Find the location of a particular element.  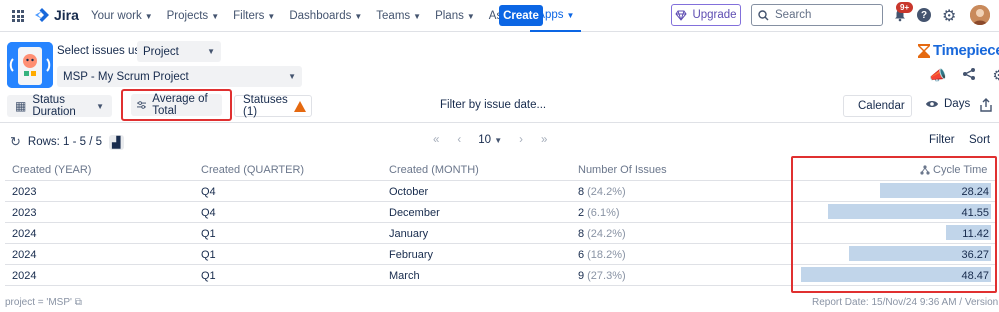

nav-item-projects: Projects ▼ is located at coordinates (193, 16).